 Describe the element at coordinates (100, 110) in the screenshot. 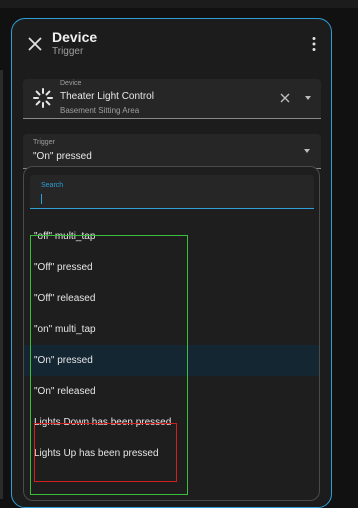

I see `device-field-area: Basement Sitting Area` at that location.